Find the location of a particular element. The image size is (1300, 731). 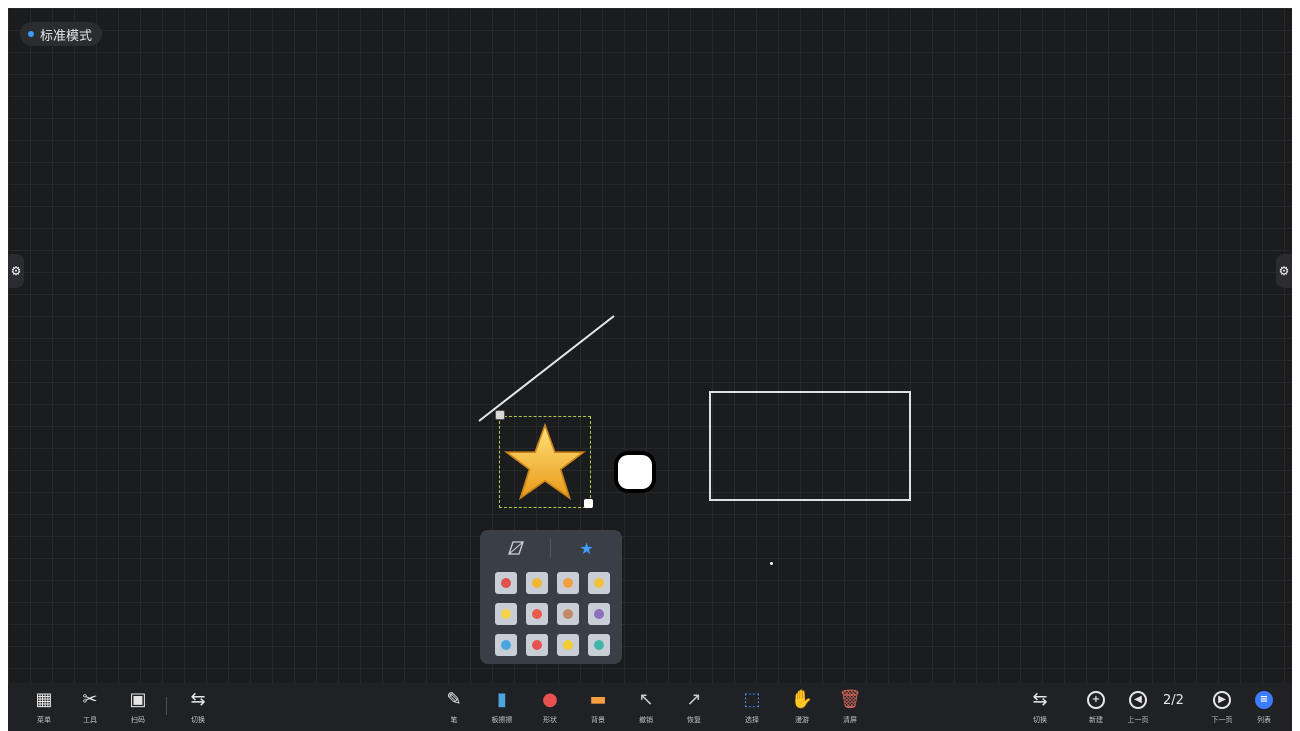

plus-circle-icon: + is located at coordinates (1096, 700).